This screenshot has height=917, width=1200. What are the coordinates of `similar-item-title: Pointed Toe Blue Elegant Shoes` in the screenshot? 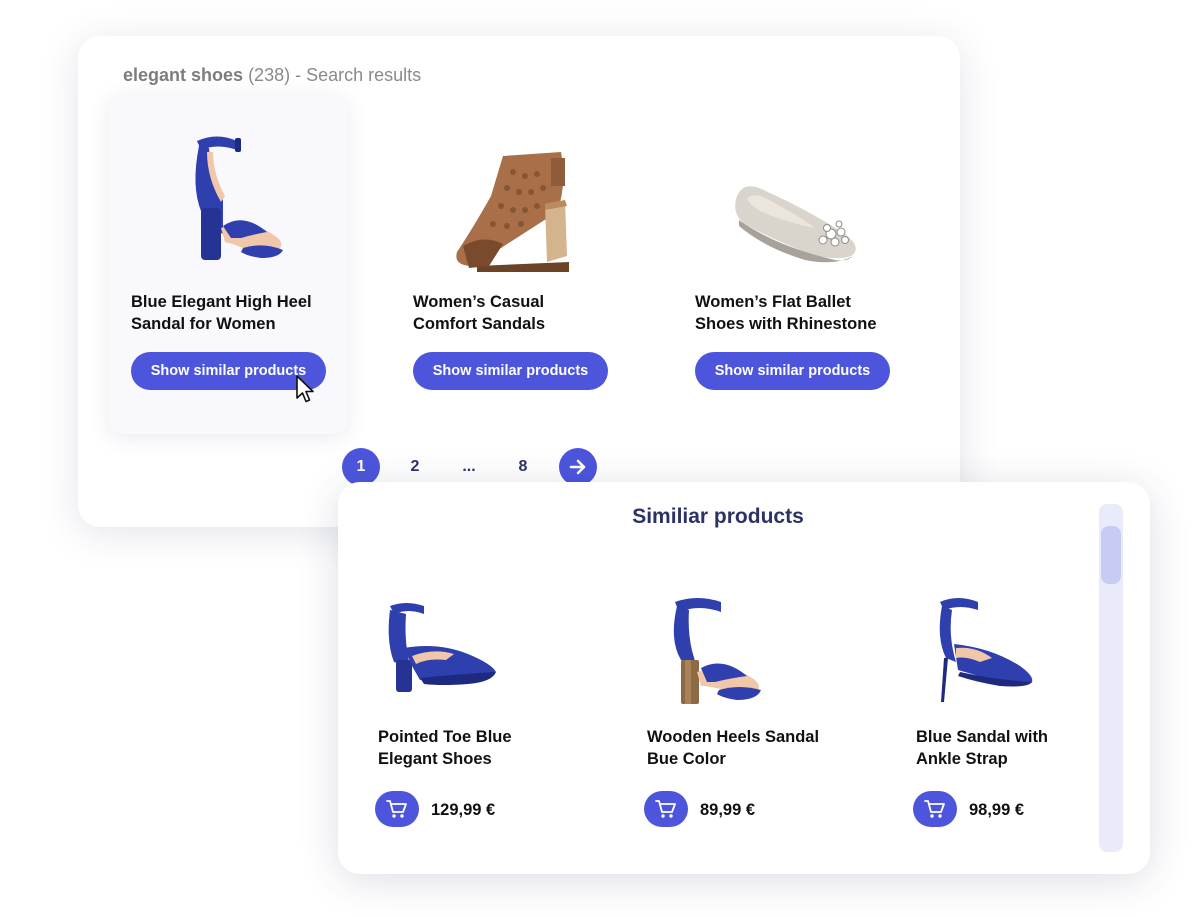 It's located at (473, 748).